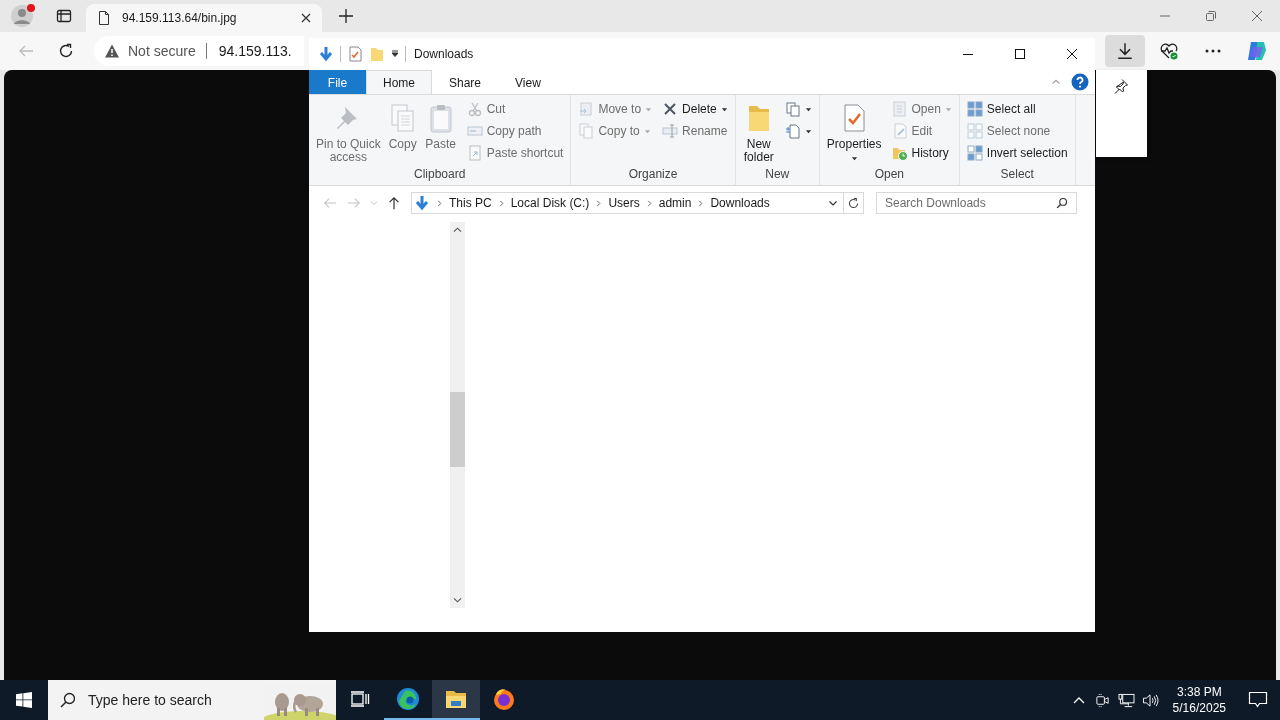  What do you see at coordinates (528, 82) in the screenshot?
I see `ribbon-tab: View` at bounding box center [528, 82].